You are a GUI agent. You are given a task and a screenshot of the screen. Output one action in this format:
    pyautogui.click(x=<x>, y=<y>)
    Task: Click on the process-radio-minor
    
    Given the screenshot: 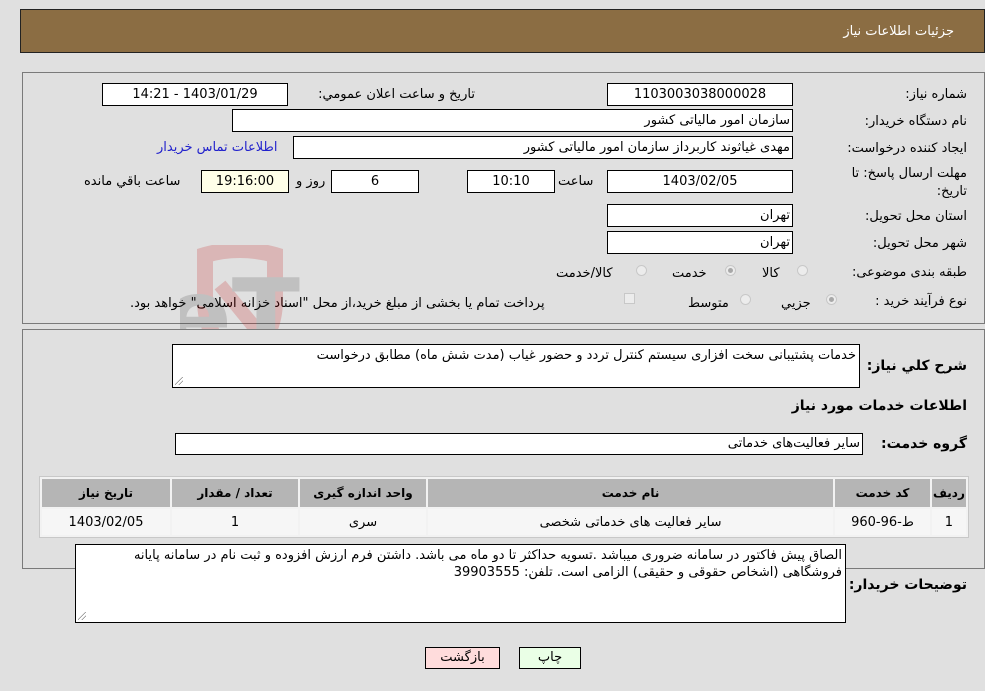 What is the action you would take?
    pyautogui.click(x=831, y=299)
    